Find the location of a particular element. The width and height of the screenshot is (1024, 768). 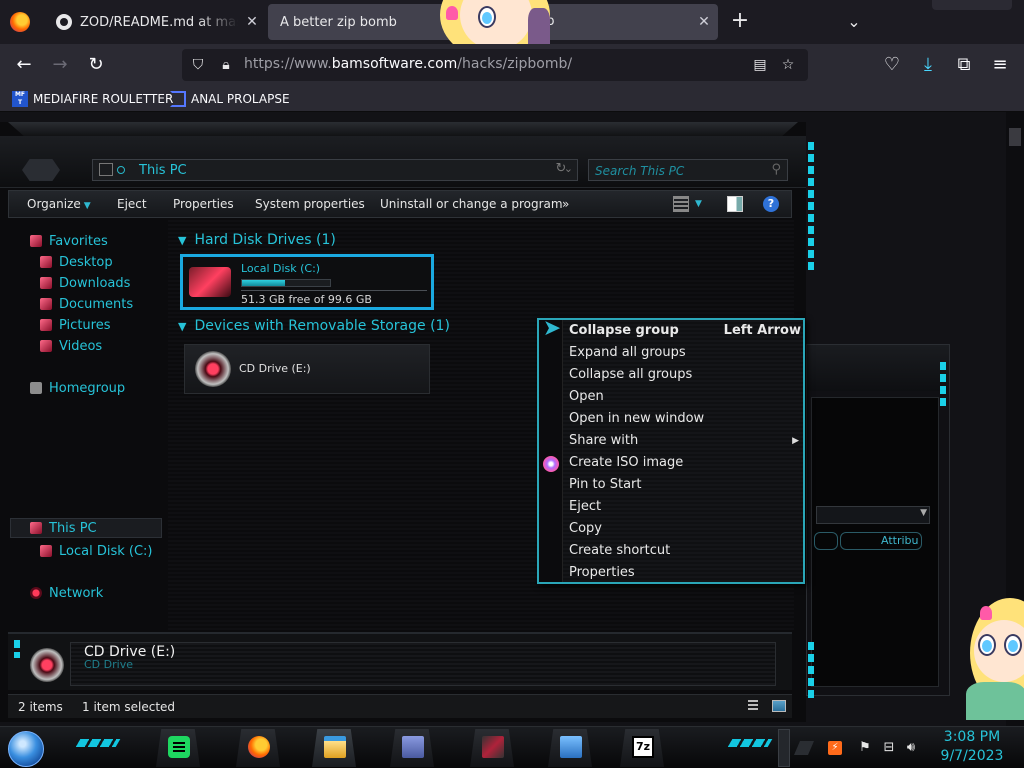

menu-item-properties: Properties is located at coordinates (685, 573).